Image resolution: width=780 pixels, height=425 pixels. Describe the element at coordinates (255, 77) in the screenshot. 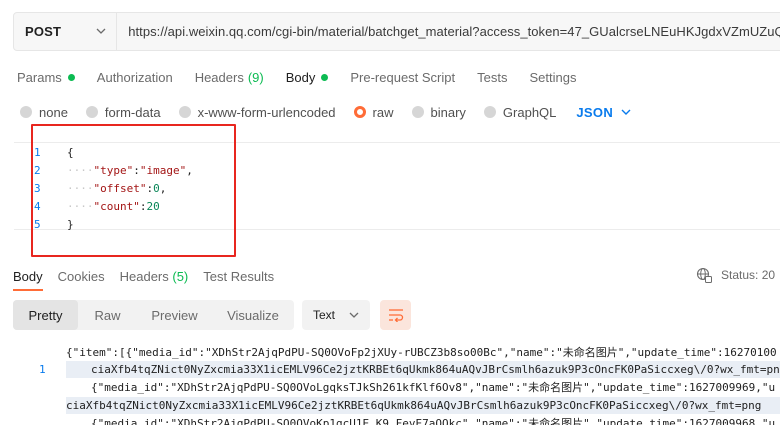

I see `headers-count: (9)` at that location.